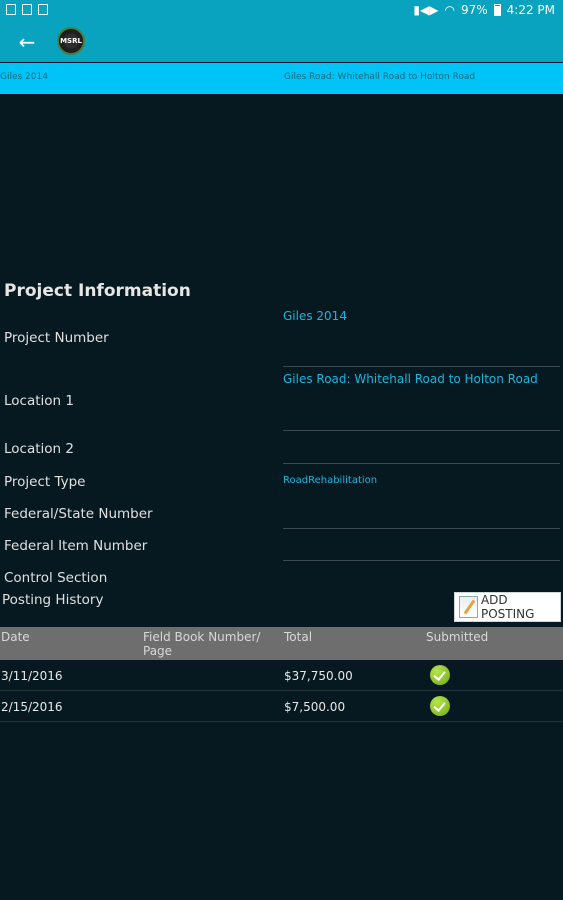 Image resolution: width=563 pixels, height=900 pixels. What do you see at coordinates (421, 528) in the screenshot?
I see `federal-state-number-underline` at bounding box center [421, 528].